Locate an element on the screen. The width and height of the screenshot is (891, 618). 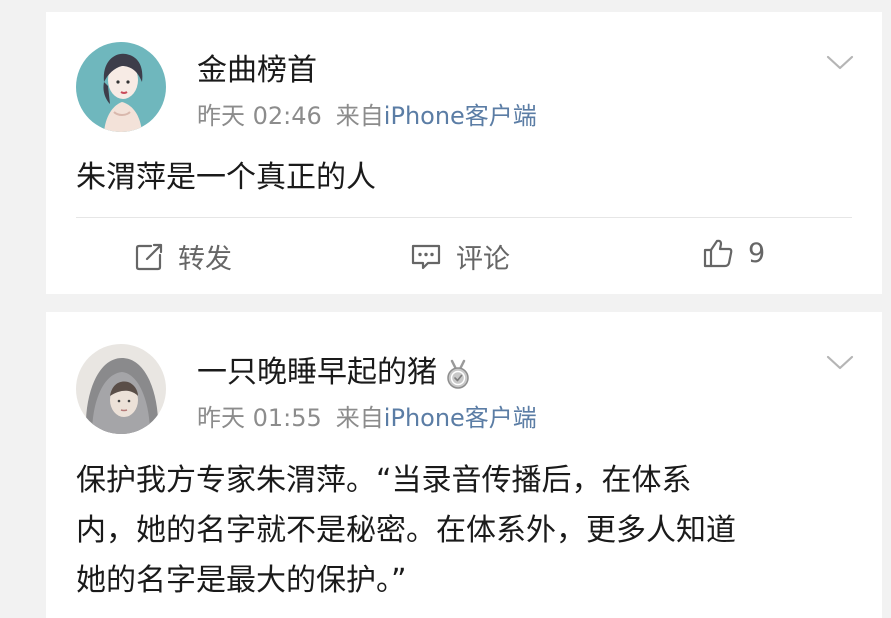
post-time: 昨天 01:55 is located at coordinates (259, 418).